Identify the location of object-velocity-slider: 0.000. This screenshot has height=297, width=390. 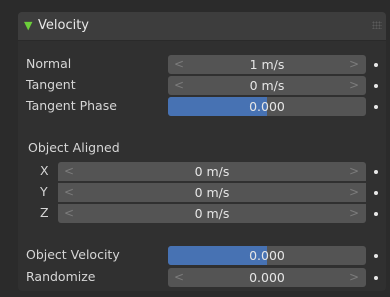
(267, 255).